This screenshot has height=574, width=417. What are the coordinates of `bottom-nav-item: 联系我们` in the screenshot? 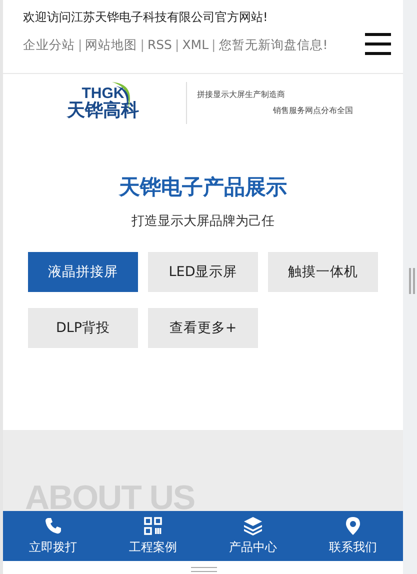 It's located at (353, 536).